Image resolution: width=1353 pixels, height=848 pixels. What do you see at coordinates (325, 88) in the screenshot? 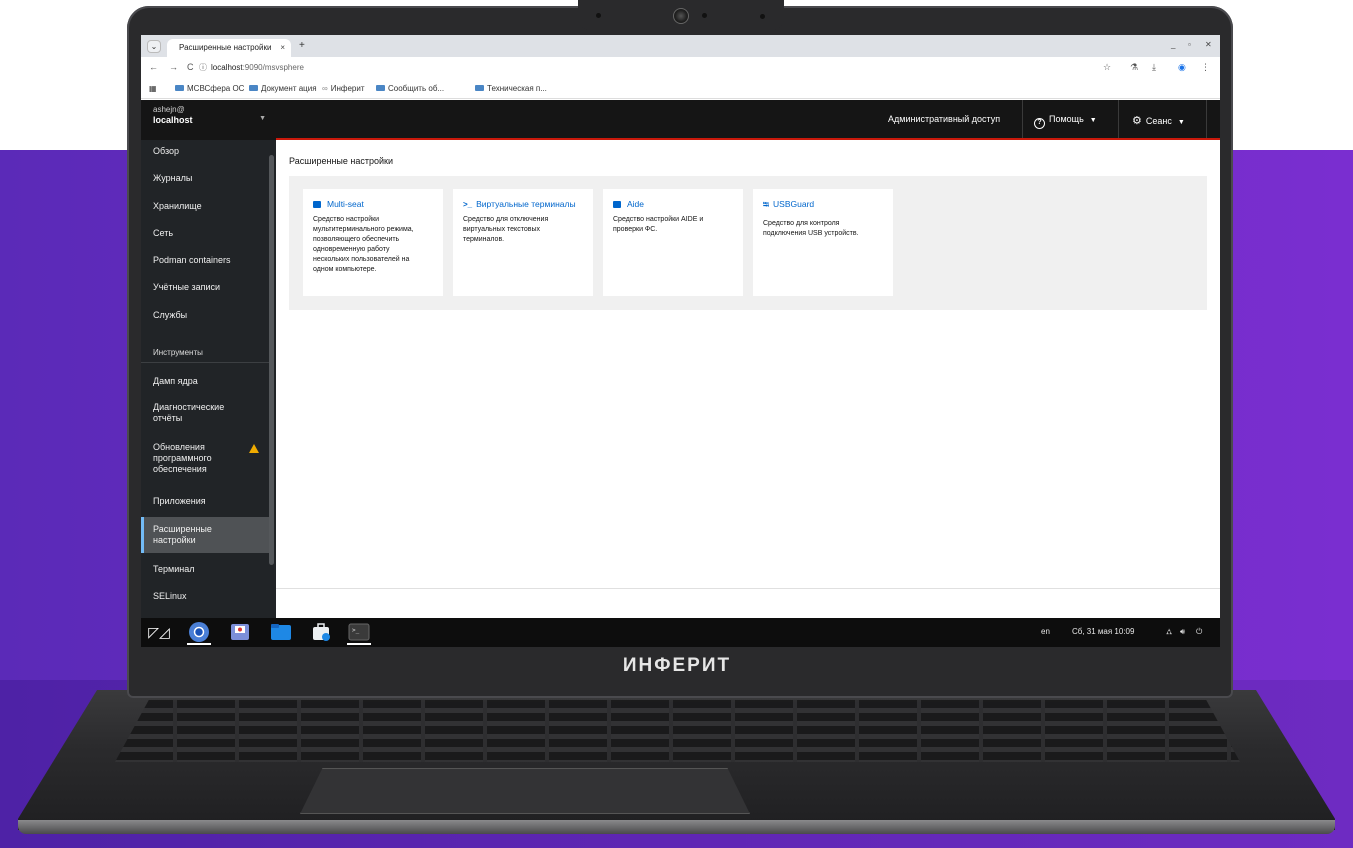
I see `link-icon: ∞` at bounding box center [325, 88].